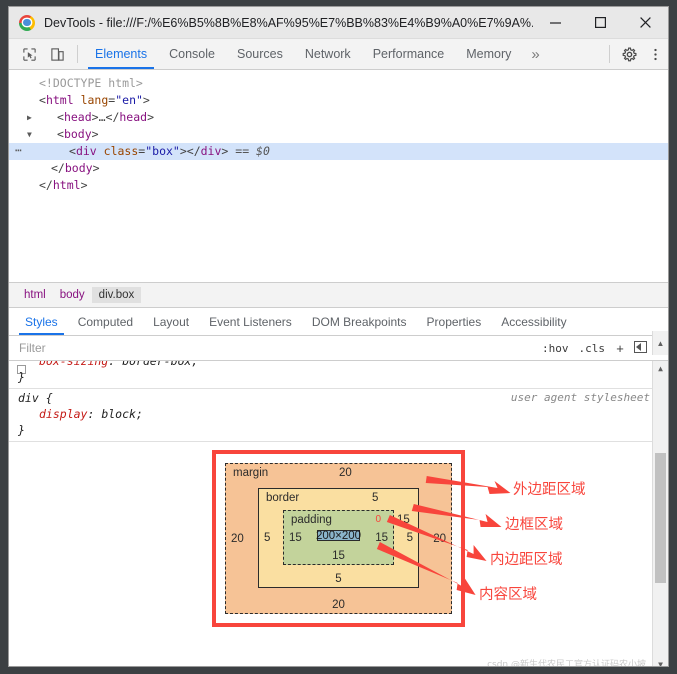 This screenshot has height=674, width=677. What do you see at coordinates (35, 295) in the screenshot?
I see `breadcrumb-item-html: html` at bounding box center [35, 295].